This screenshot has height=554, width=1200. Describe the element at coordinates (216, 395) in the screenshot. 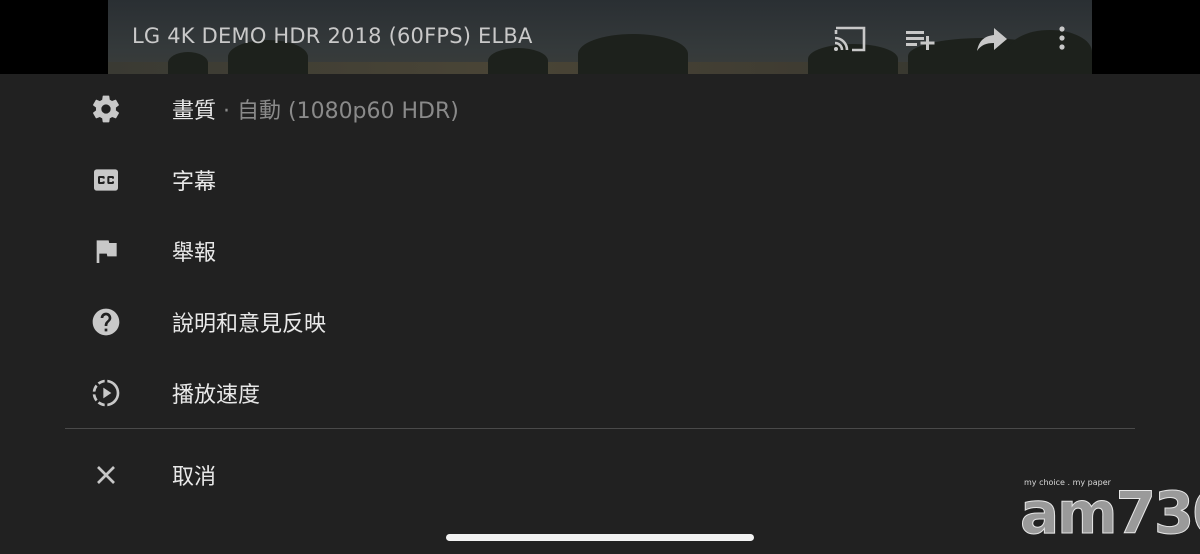

I see `menu-item-label: 播放速度` at that location.